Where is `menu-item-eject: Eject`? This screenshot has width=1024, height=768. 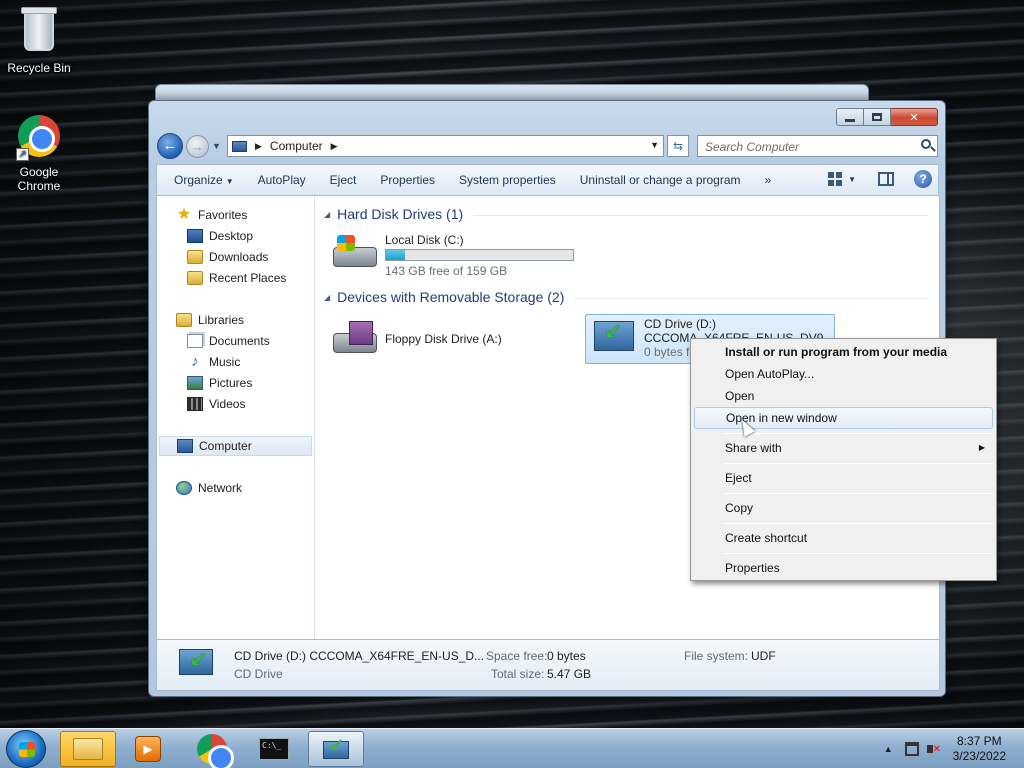 menu-item-eject: Eject is located at coordinates (843, 478).